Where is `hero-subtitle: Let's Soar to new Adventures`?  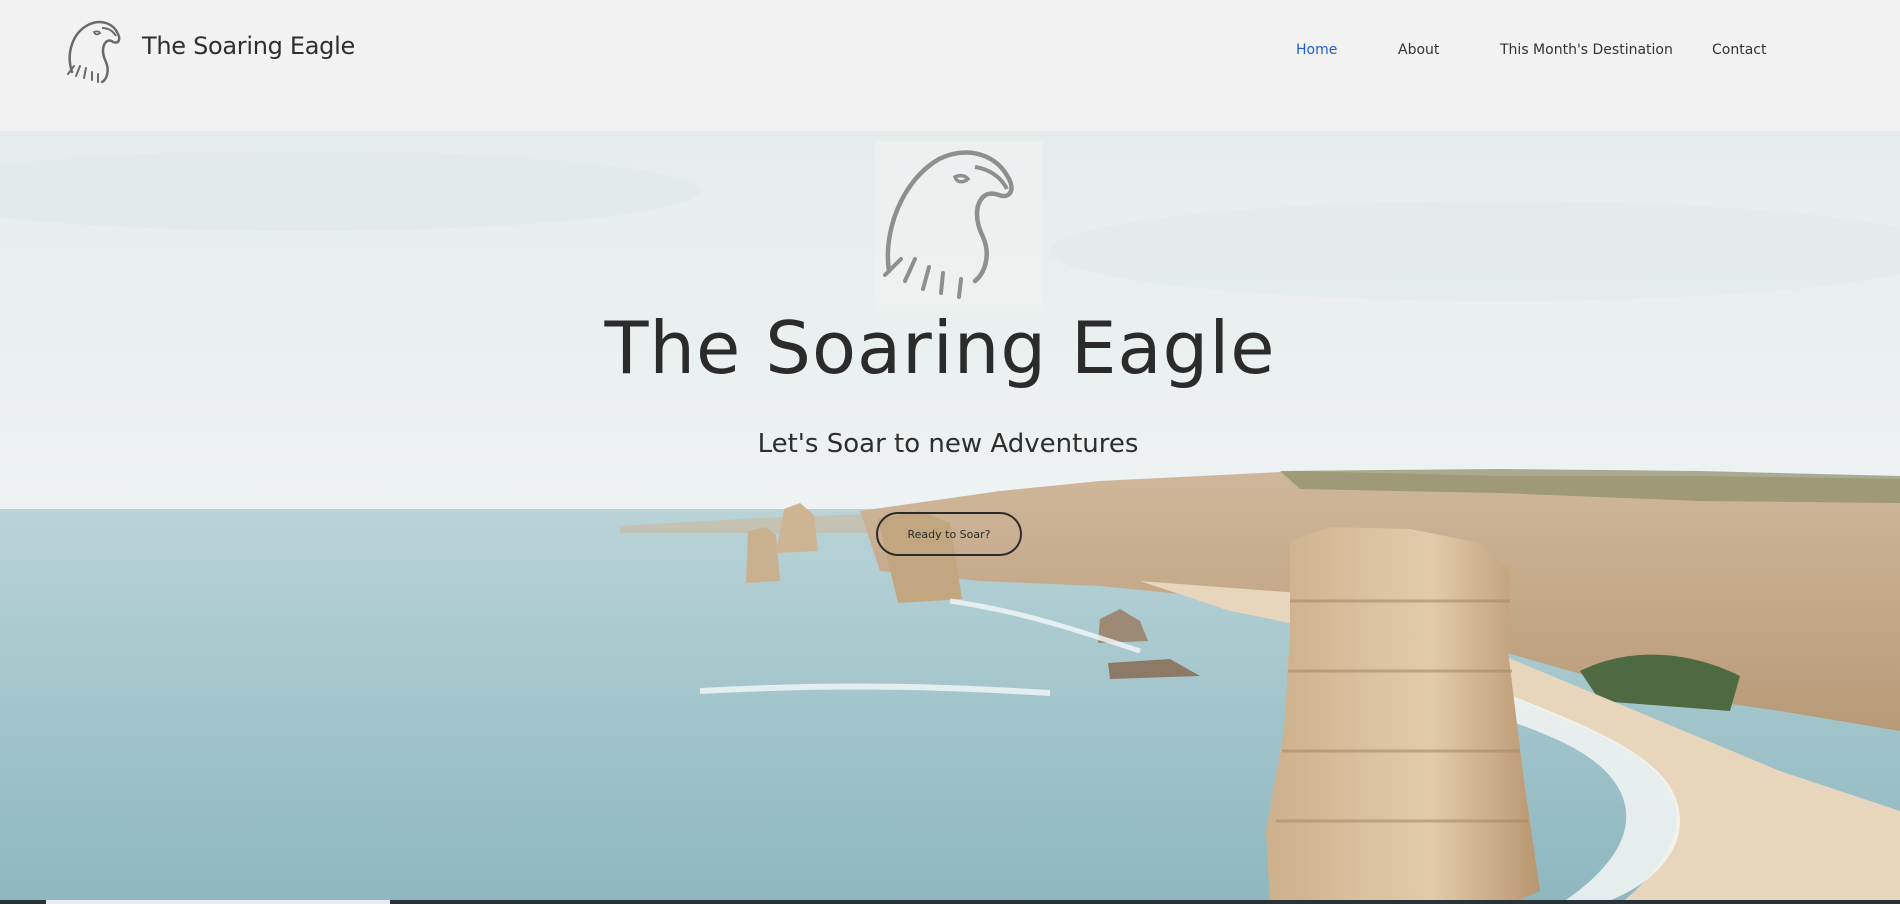 hero-subtitle: Let's Soar to new Adventures is located at coordinates (948, 444).